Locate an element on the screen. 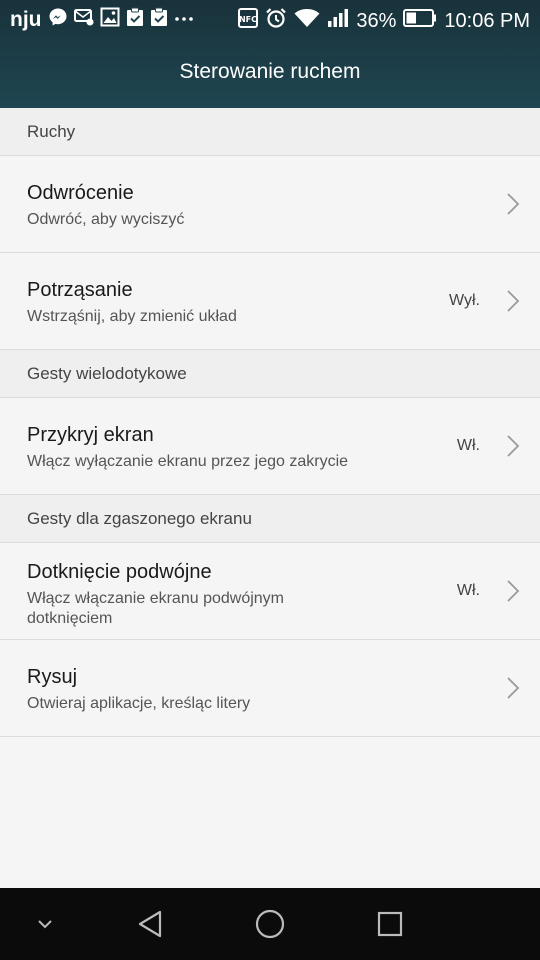  more-icon is located at coordinates (184, 20).